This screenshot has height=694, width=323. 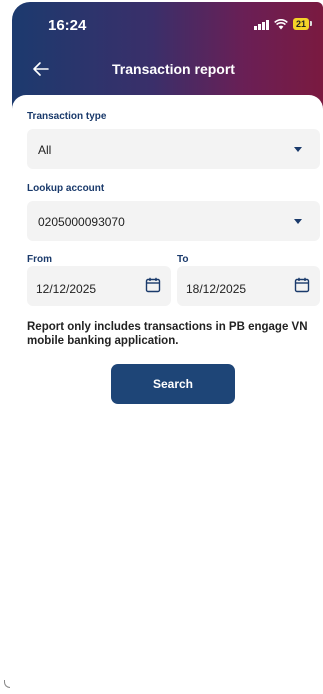 I want to click on to-date-label: To, so click(x=183, y=259).